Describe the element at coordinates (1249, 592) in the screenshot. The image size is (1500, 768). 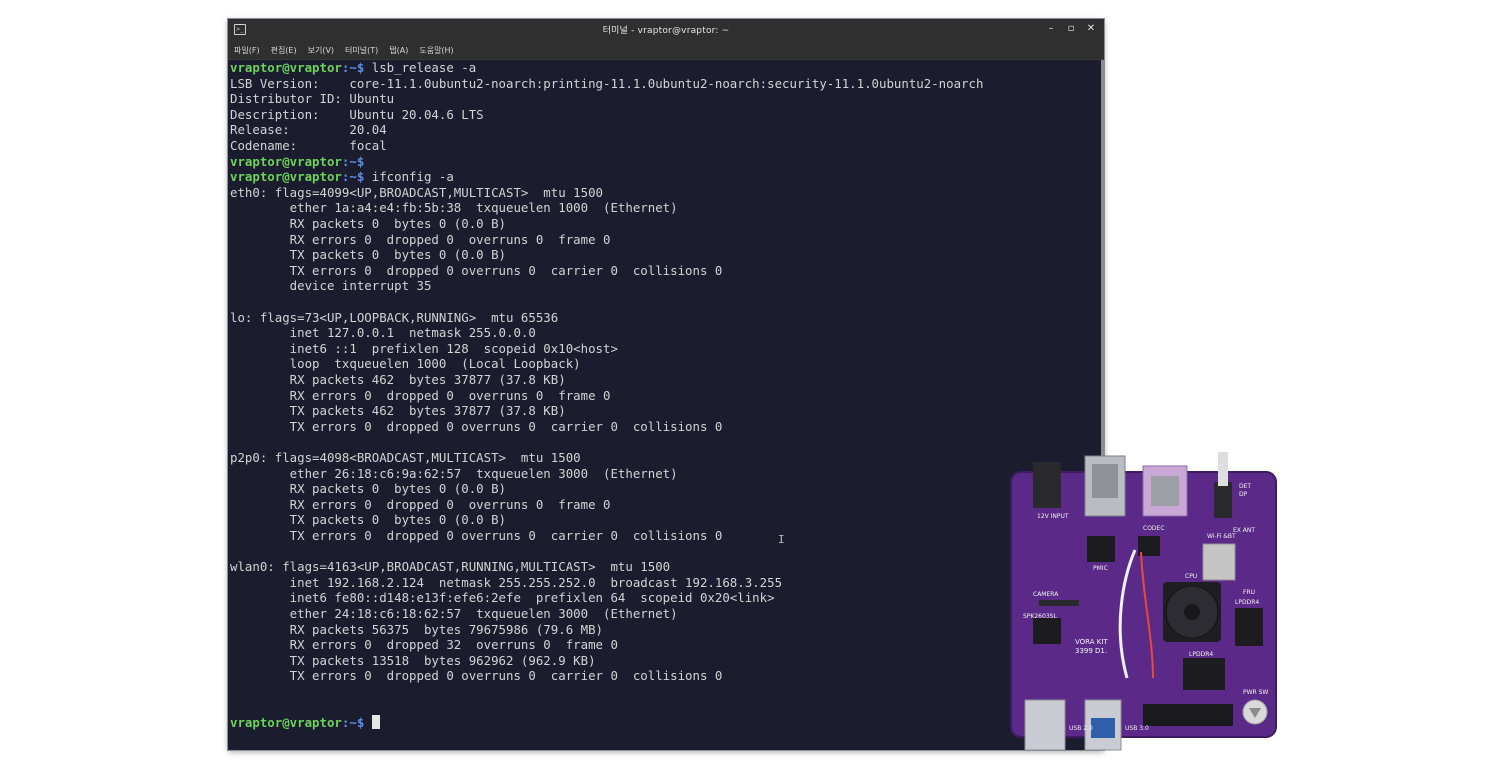
I see `label-fru: FRU` at that location.